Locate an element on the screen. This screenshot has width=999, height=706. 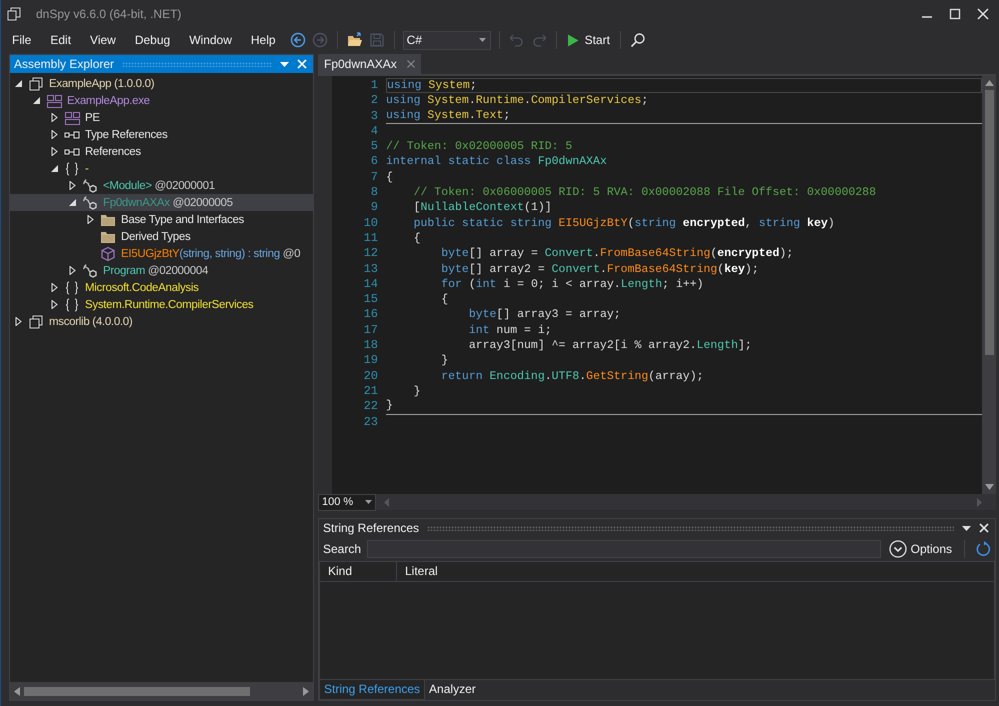
line-number: 1 is located at coordinates (374, 86).